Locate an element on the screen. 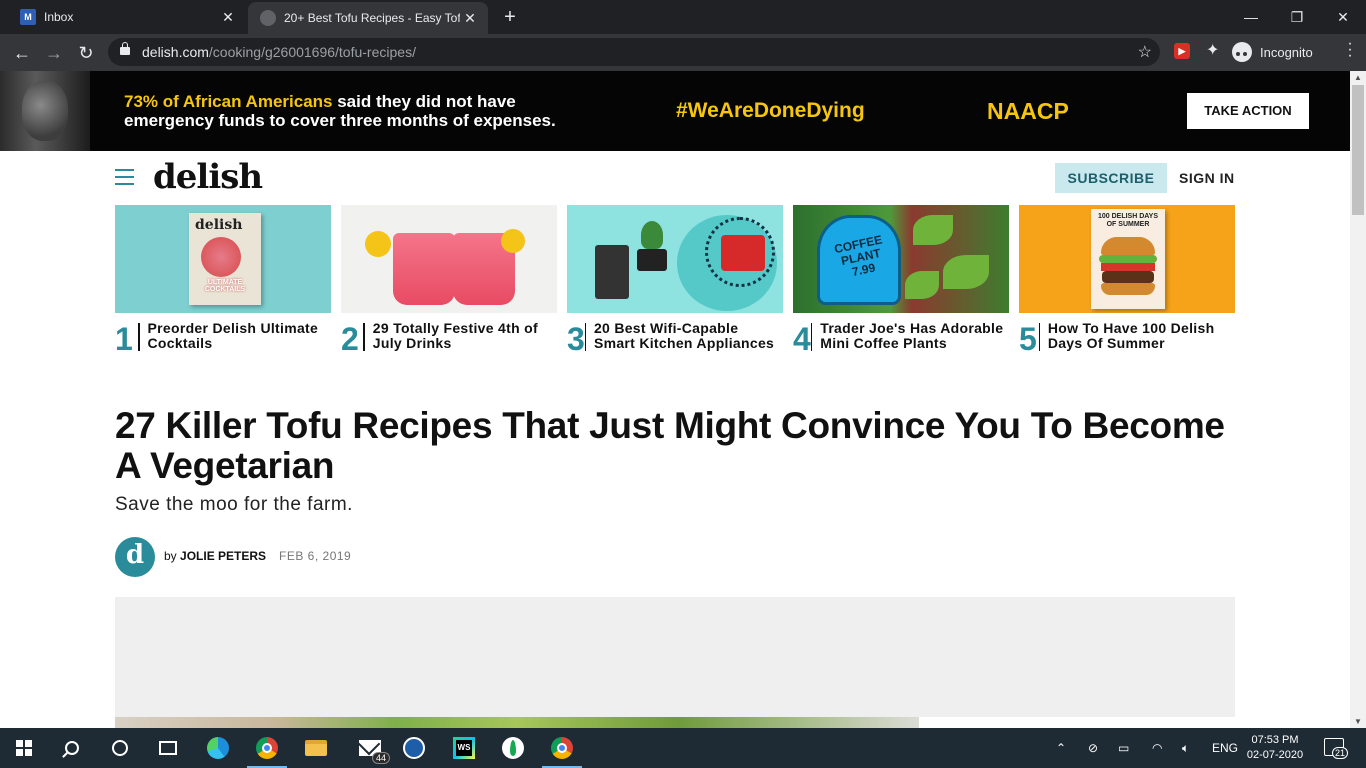 The width and height of the screenshot is (1366, 768). tab-inbox: M Inbox ✕ is located at coordinates (127, 17).